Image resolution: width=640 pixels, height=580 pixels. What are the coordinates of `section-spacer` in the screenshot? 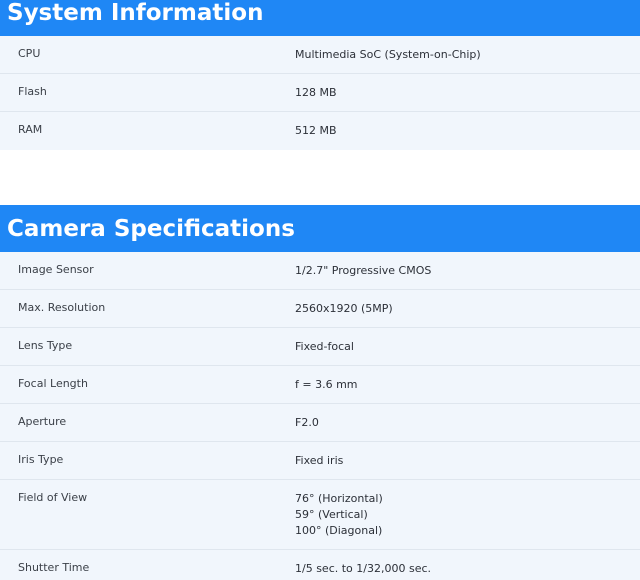 It's located at (320, 177).